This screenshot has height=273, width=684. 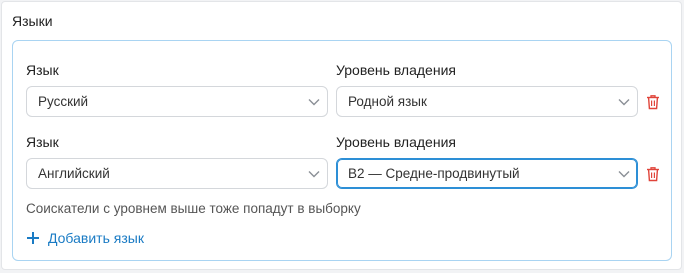 I want to click on level-select-2-value: B2 — Средне-продвинутый, so click(x=434, y=173).